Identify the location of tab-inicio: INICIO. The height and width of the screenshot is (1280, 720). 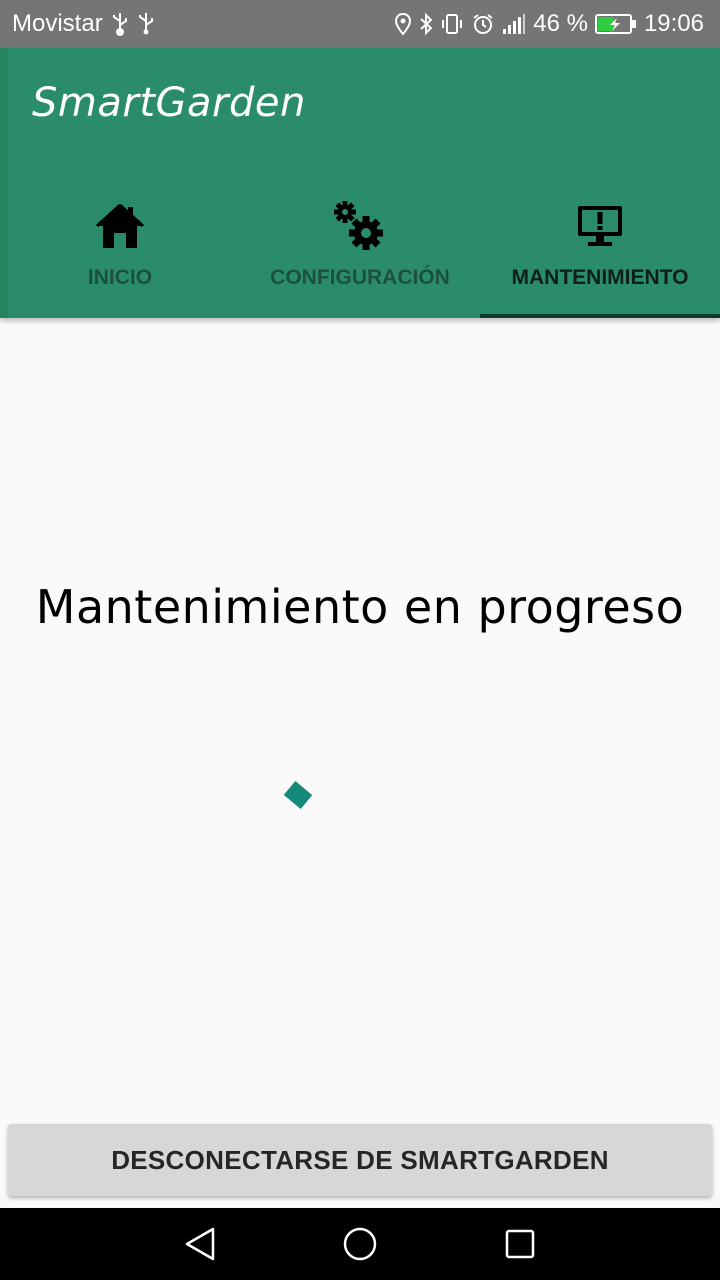
(120, 253).